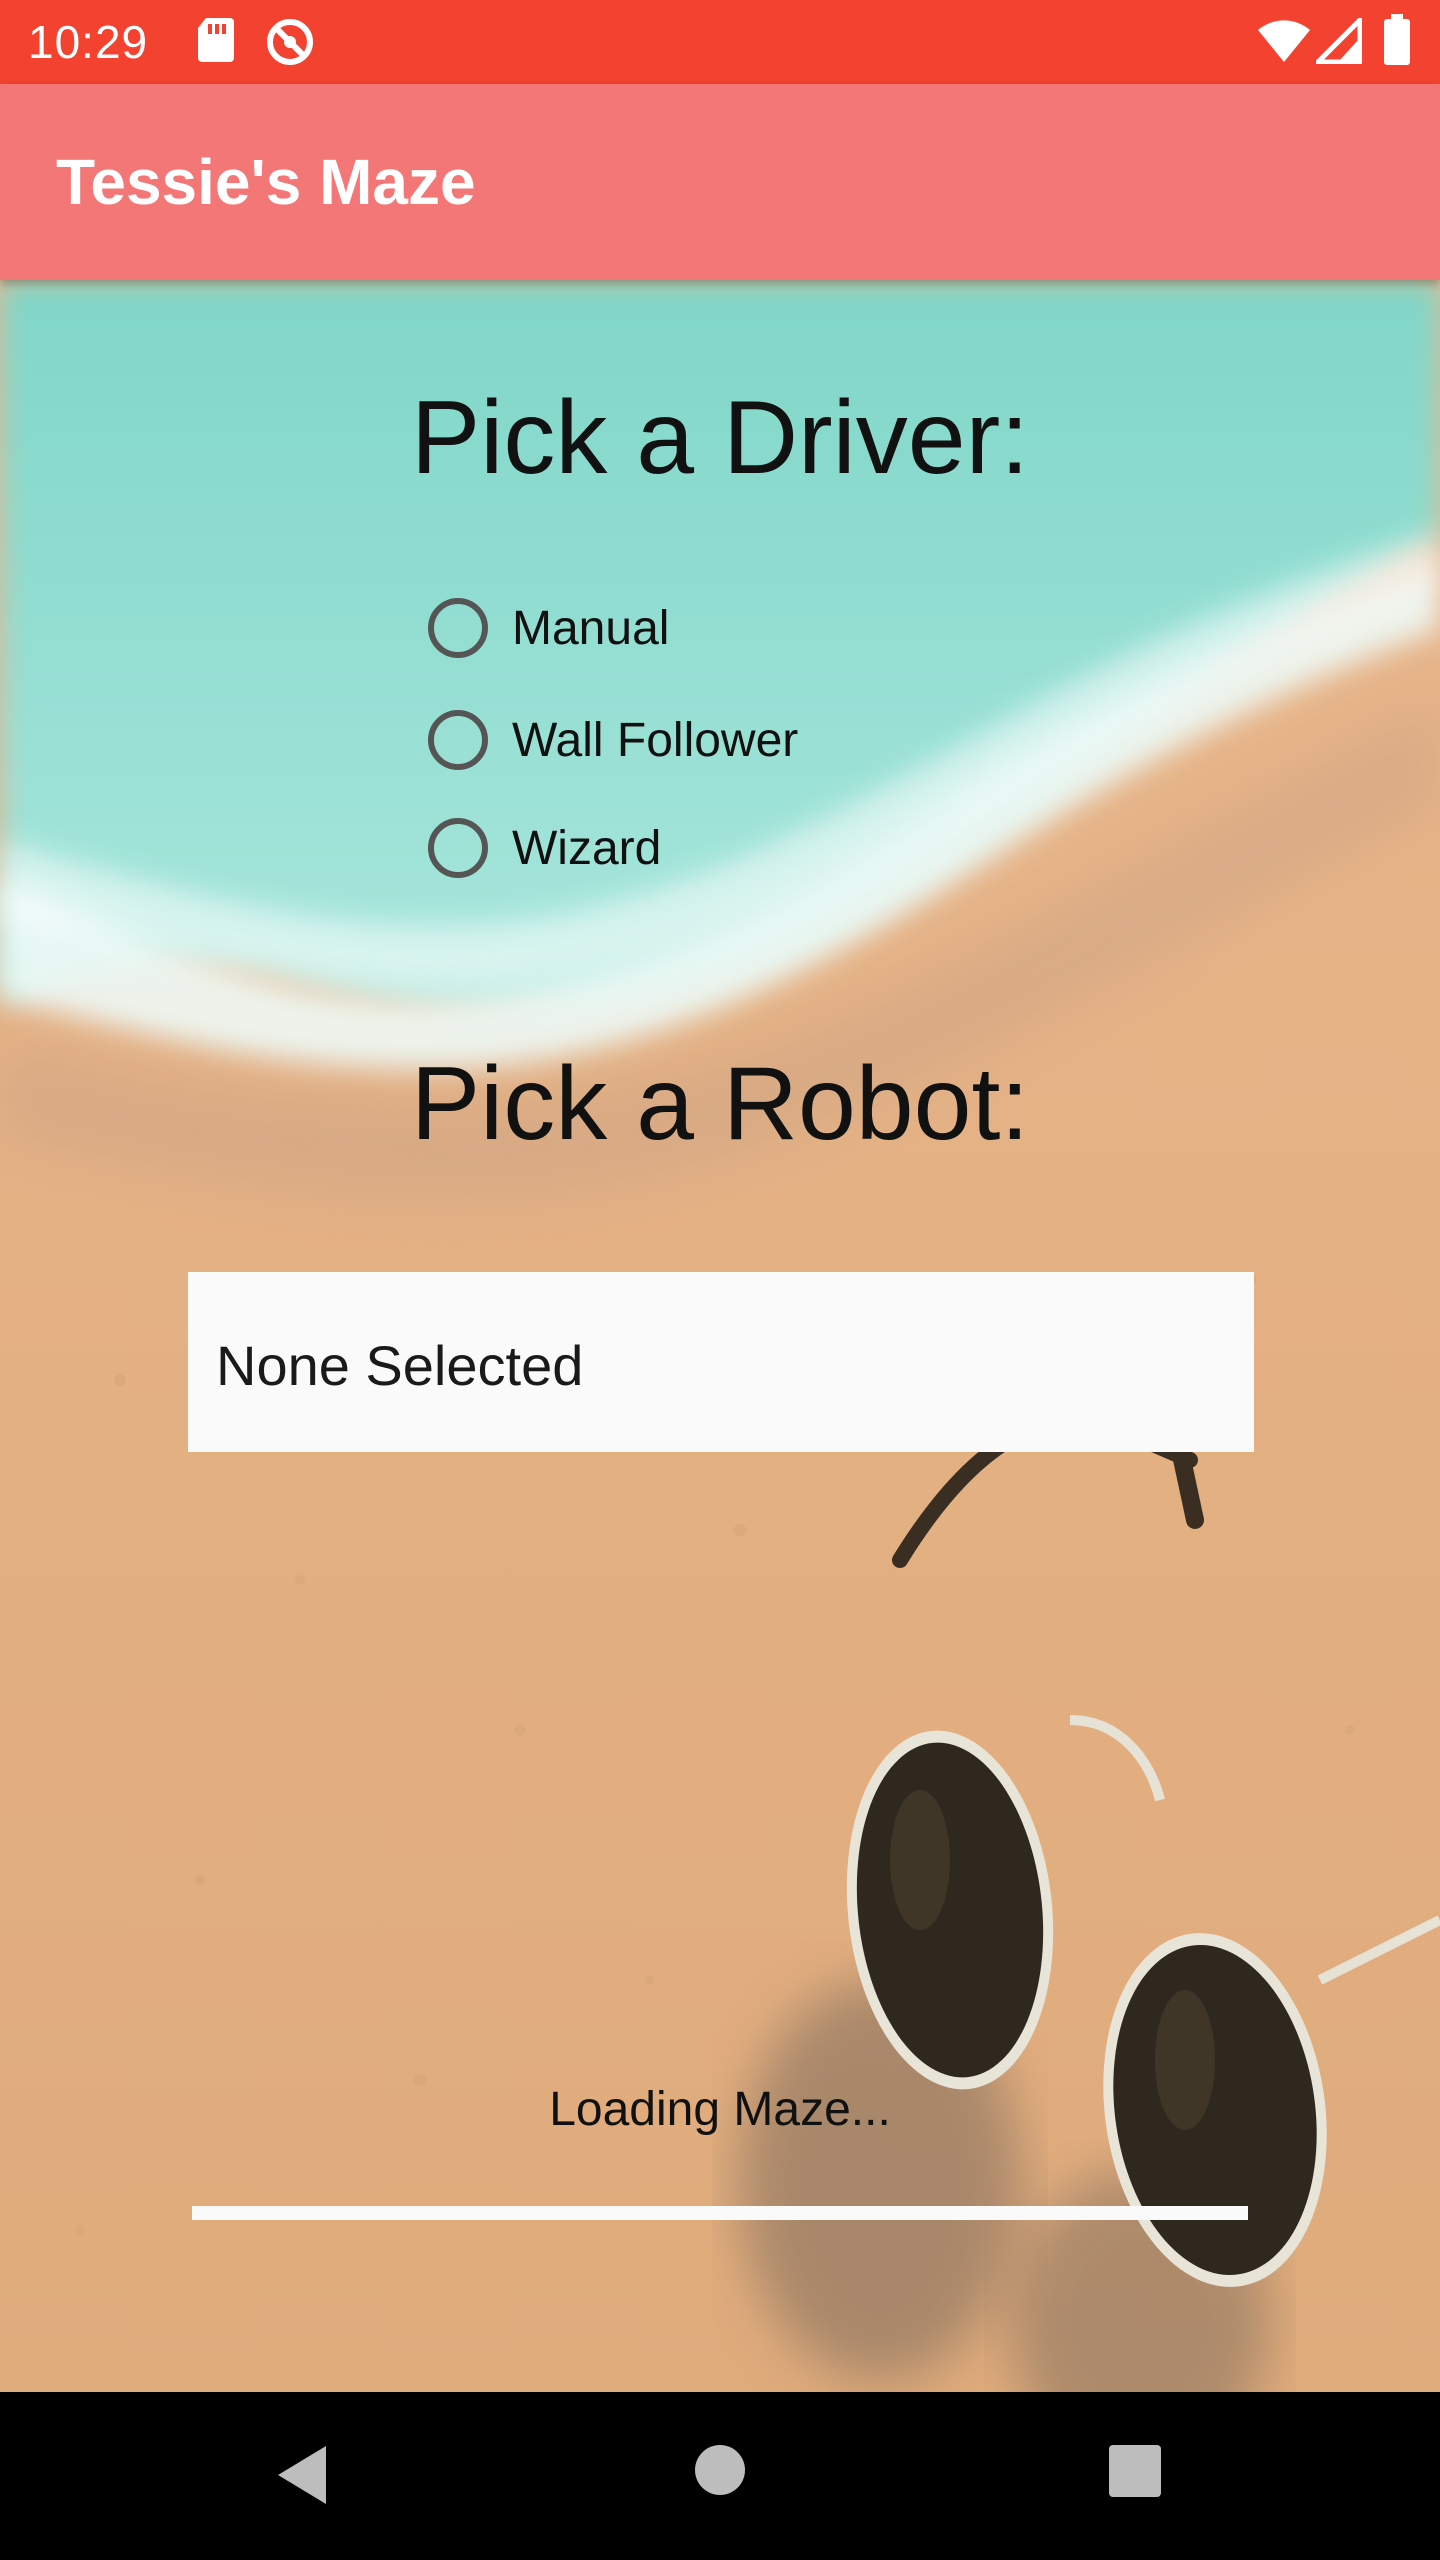  What do you see at coordinates (586, 848) in the screenshot?
I see `radio-label: Wizard` at bounding box center [586, 848].